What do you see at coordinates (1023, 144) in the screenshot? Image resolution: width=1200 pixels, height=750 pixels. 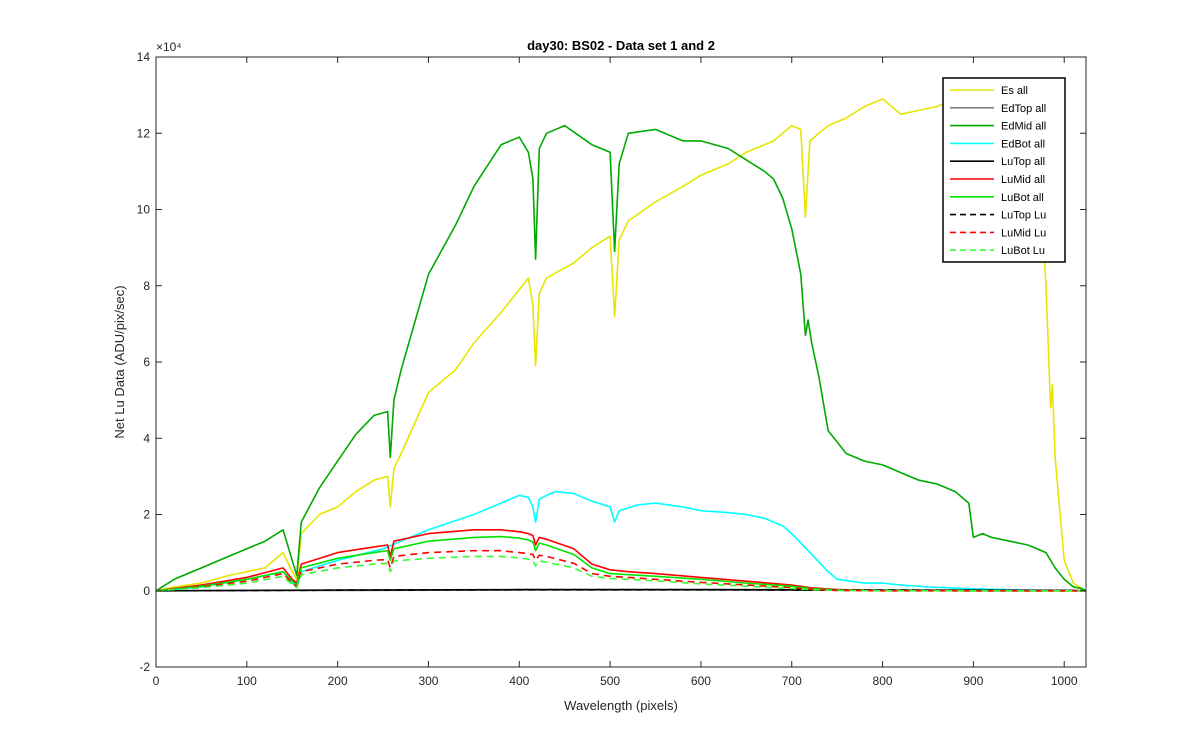 I see `legend-entry-label: EdBot all` at bounding box center [1023, 144].